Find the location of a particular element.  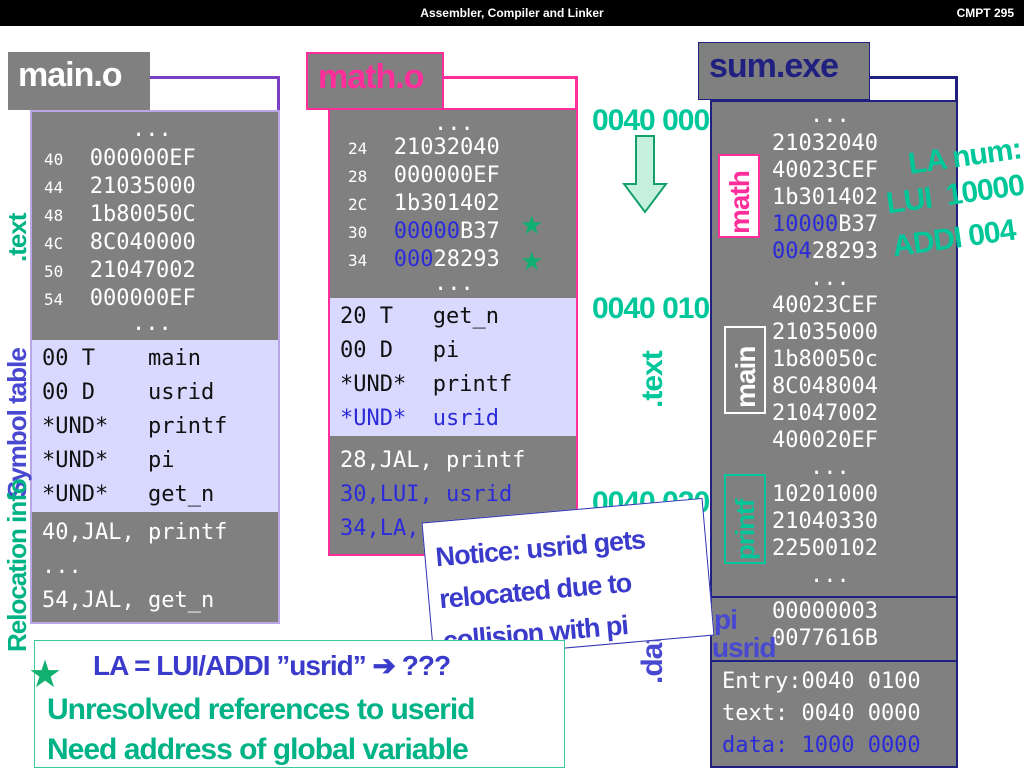

printf-tag-label: printf is located at coordinates (745, 529).